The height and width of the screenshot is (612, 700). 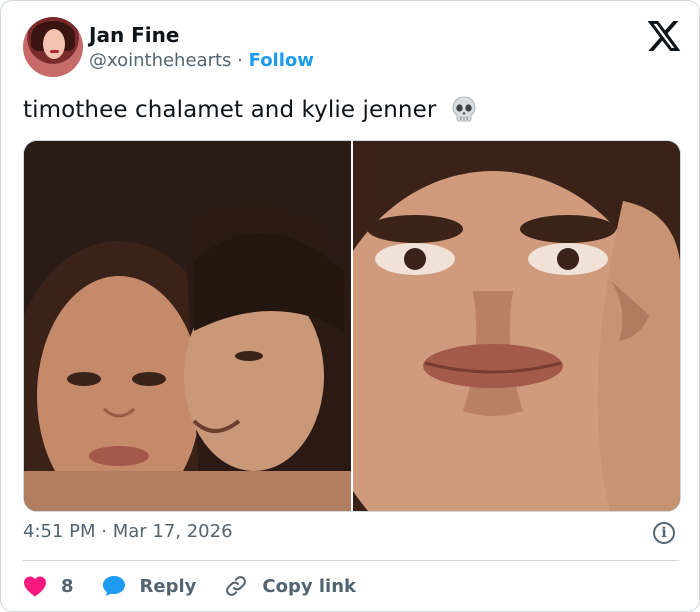 I want to click on copy-link-button: Copy link, so click(x=290, y=586).